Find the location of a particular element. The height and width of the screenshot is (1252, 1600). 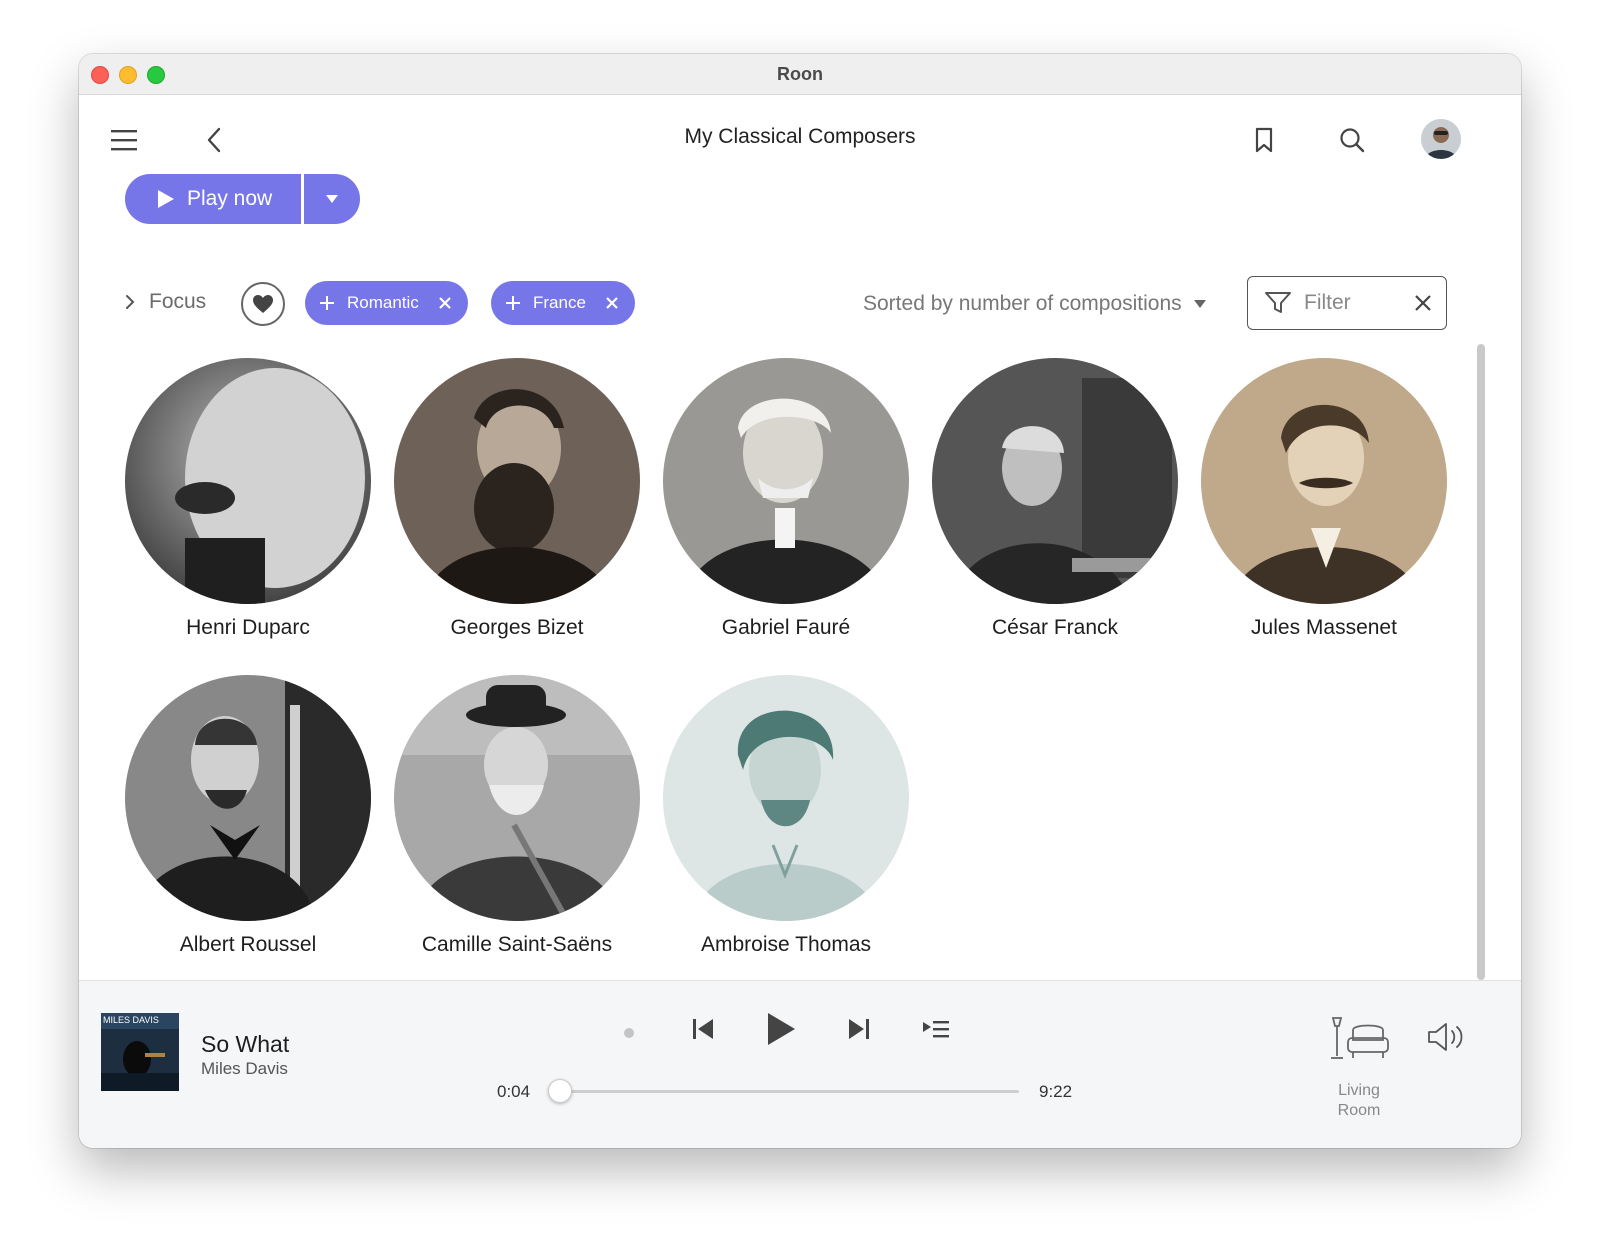

composer-name: César Franck is located at coordinates (1055, 627).